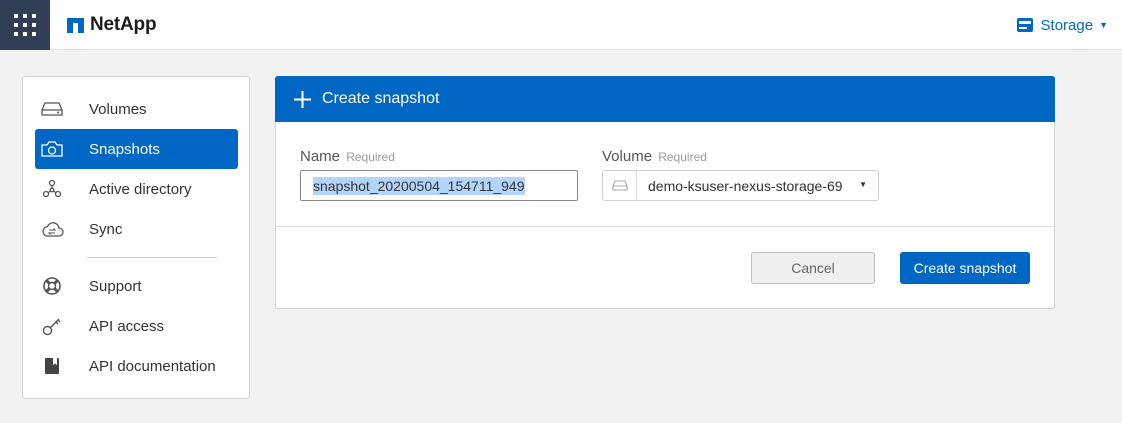  I want to click on sidebar-item-active-directory: Active directory, so click(136, 189).